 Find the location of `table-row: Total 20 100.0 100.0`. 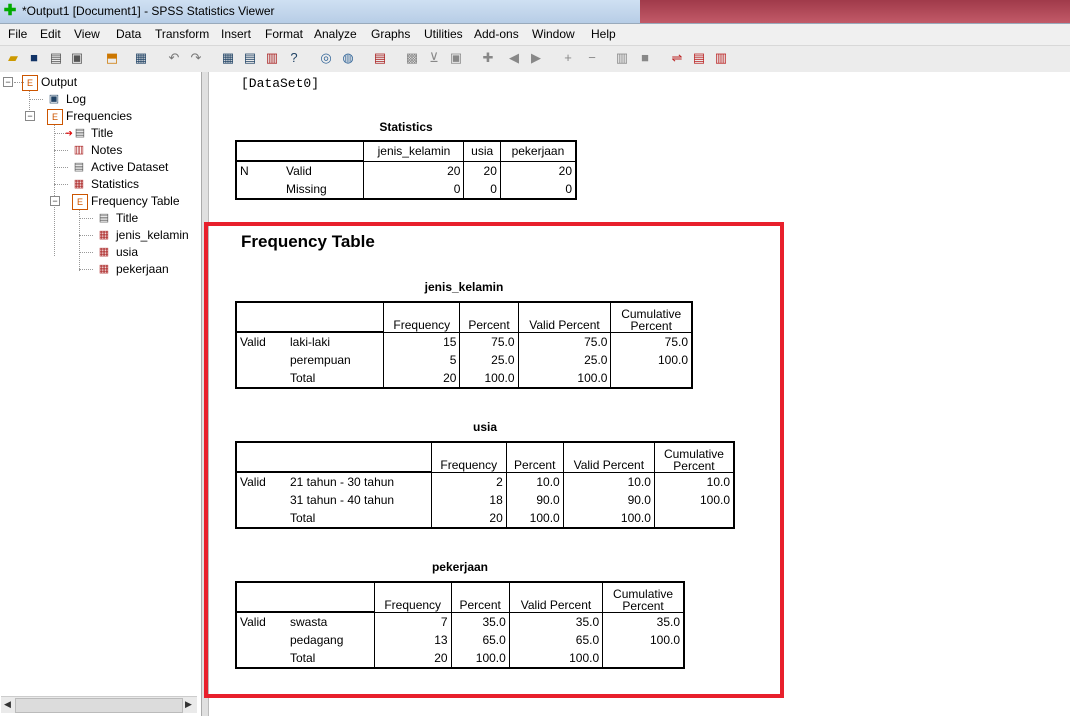

table-row: Total 20 100.0 100.0 is located at coordinates (485, 519).